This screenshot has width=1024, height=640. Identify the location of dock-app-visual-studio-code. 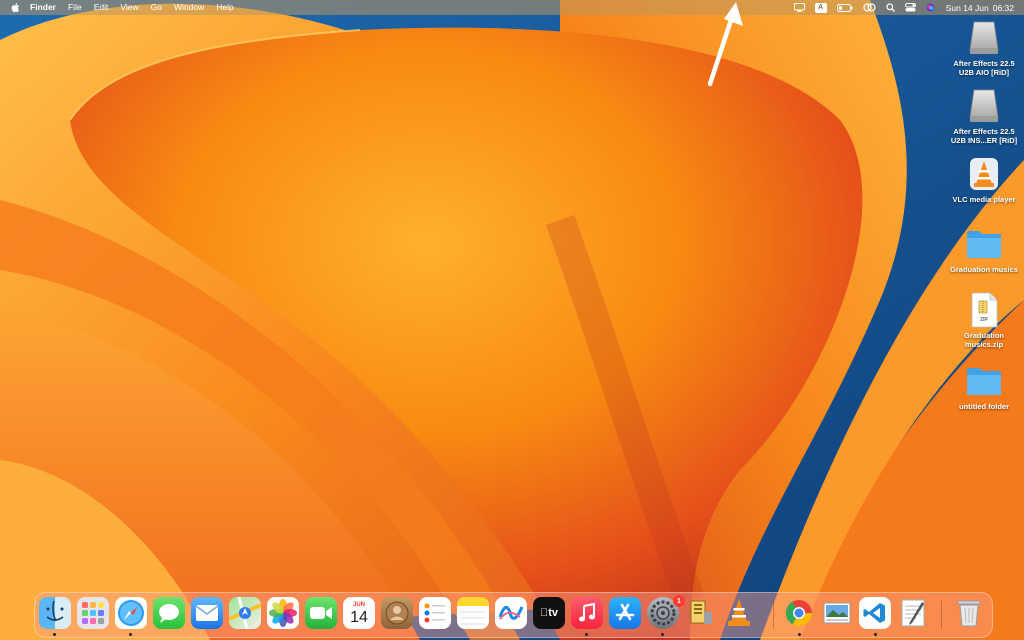
(875, 613).